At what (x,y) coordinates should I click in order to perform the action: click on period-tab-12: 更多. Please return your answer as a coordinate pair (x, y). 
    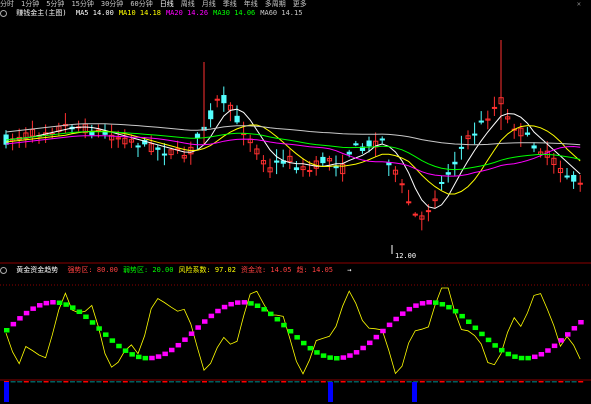
    Looking at the image, I should click on (300, 4).